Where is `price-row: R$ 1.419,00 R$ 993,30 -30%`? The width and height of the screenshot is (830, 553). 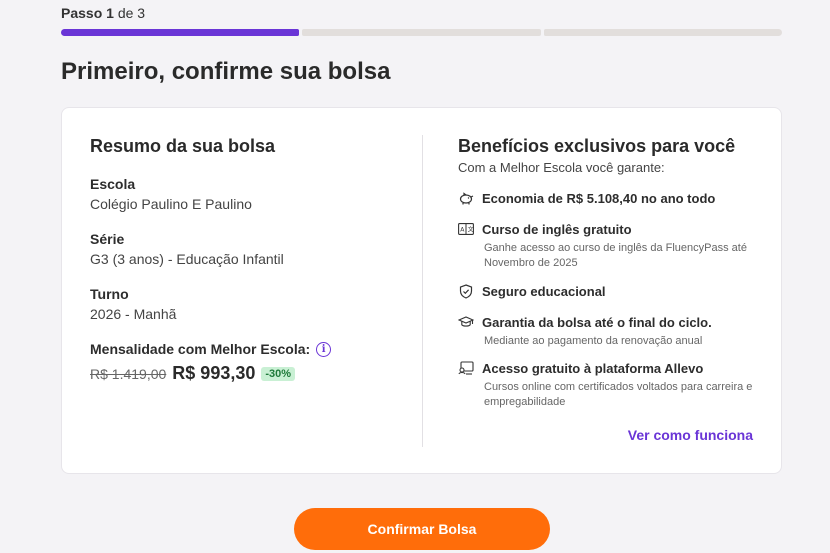
price-row: R$ 1.419,00 R$ 993,30 -30% is located at coordinates (240, 373).